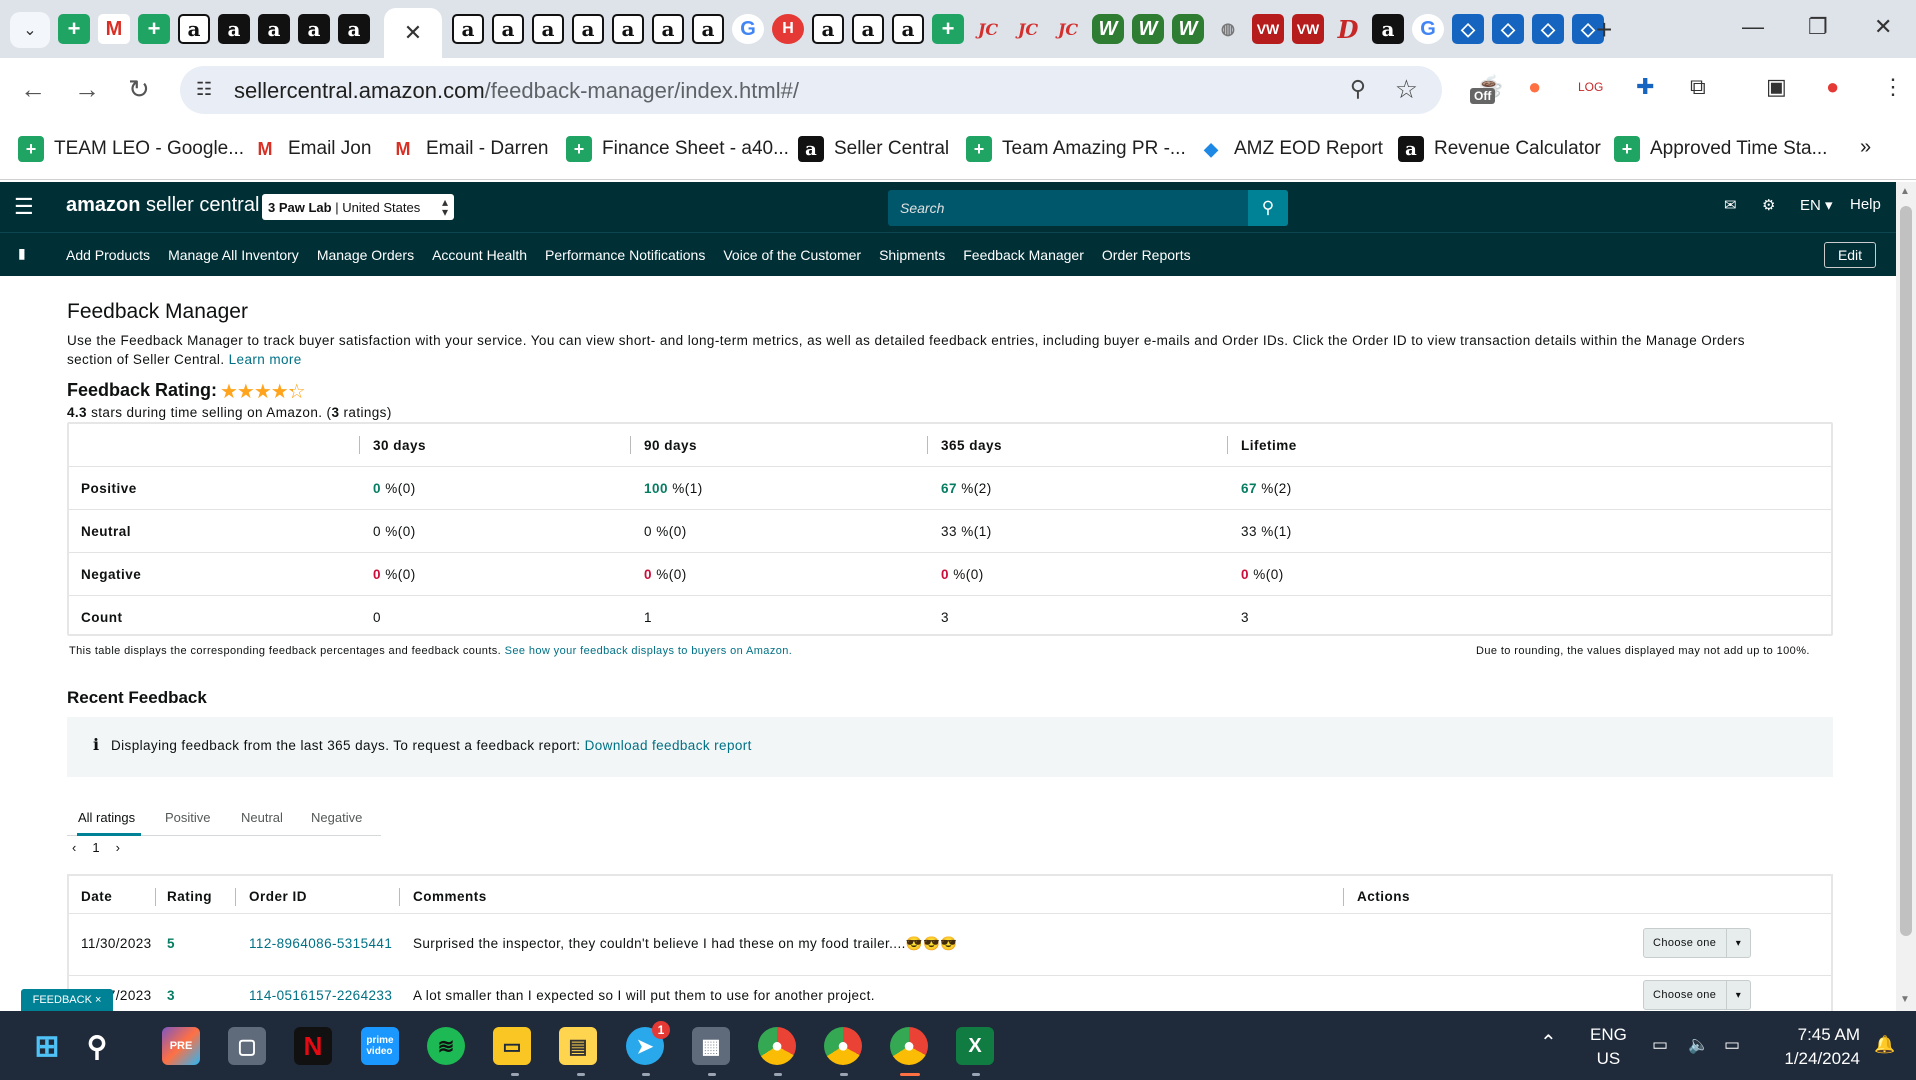 This screenshot has width=1916, height=1080. Describe the element at coordinates (1753, 27) in the screenshot. I see `minimize-icon: —` at that location.